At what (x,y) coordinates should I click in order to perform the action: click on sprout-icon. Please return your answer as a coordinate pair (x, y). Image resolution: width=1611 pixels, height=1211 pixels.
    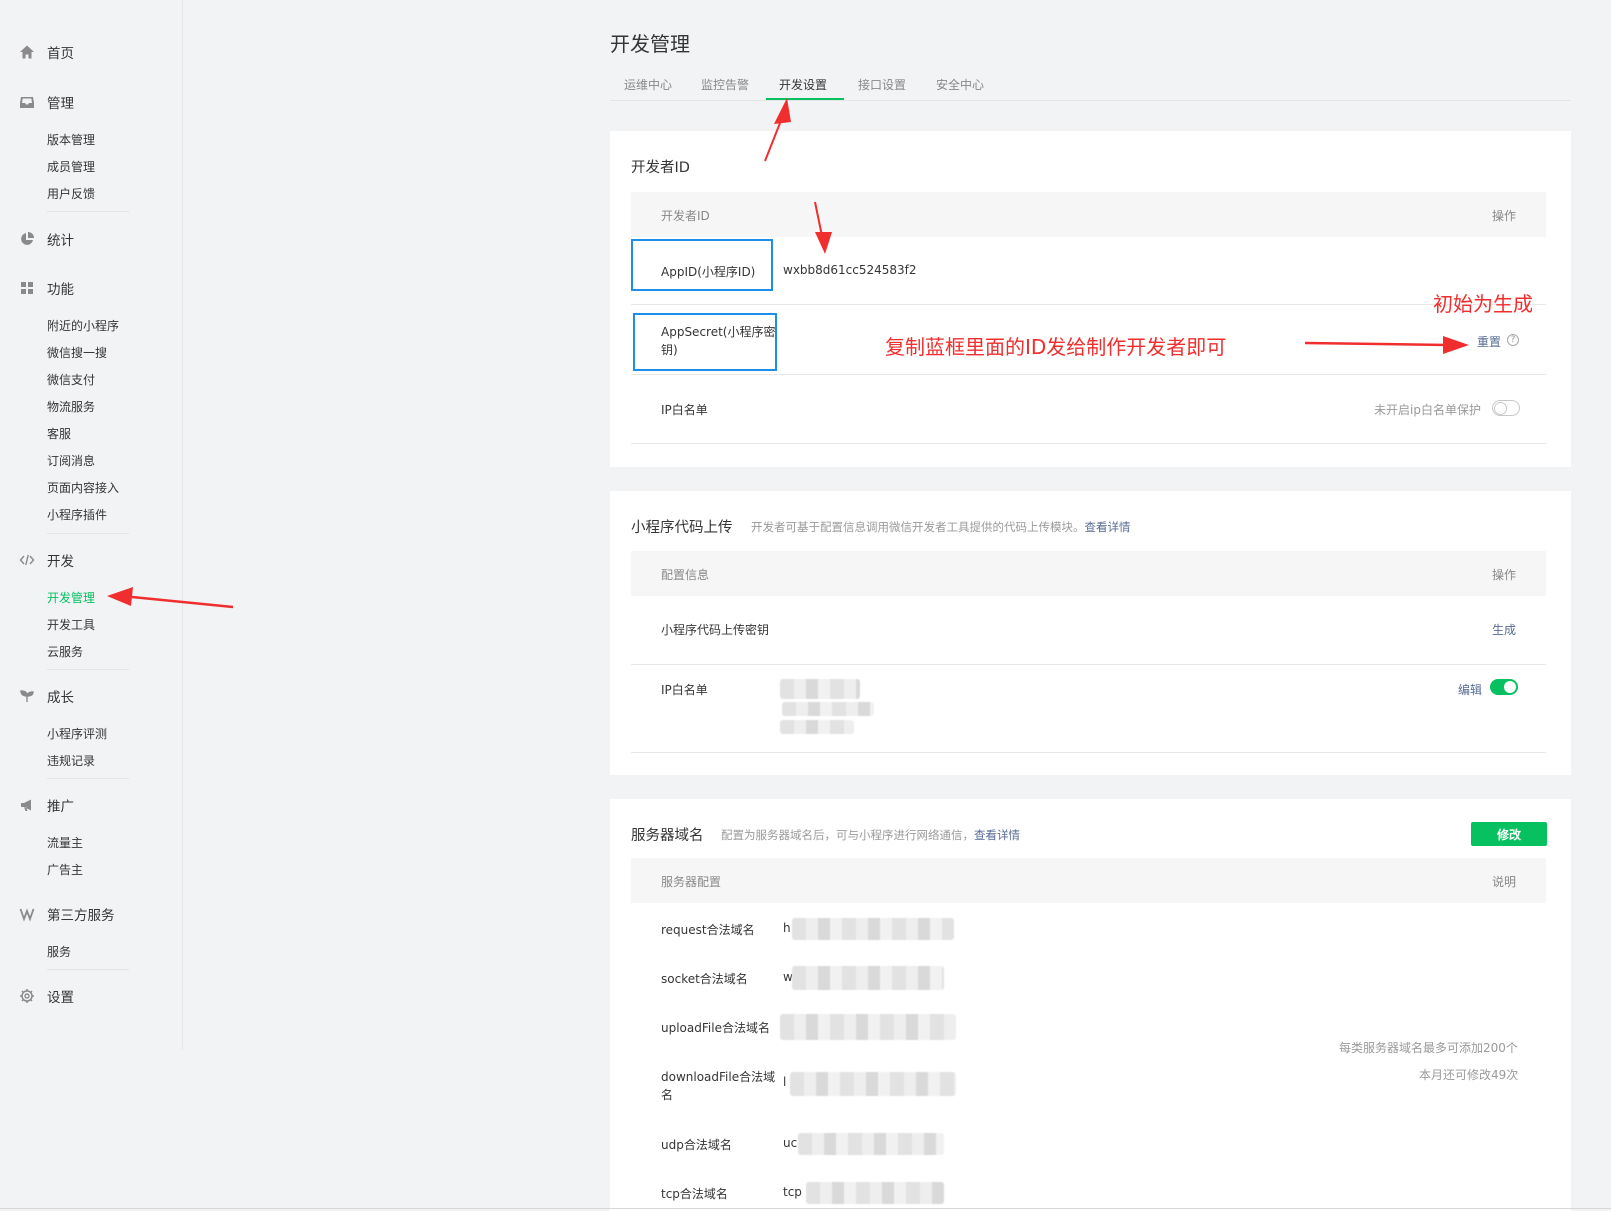
    Looking at the image, I should click on (27, 696).